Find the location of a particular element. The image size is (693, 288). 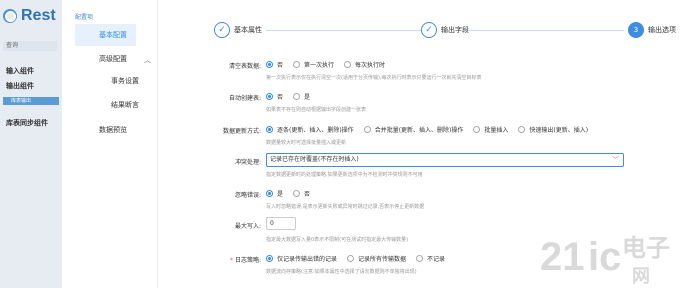

sidebar-item-data-preview: 数据预览 is located at coordinates (113, 130).